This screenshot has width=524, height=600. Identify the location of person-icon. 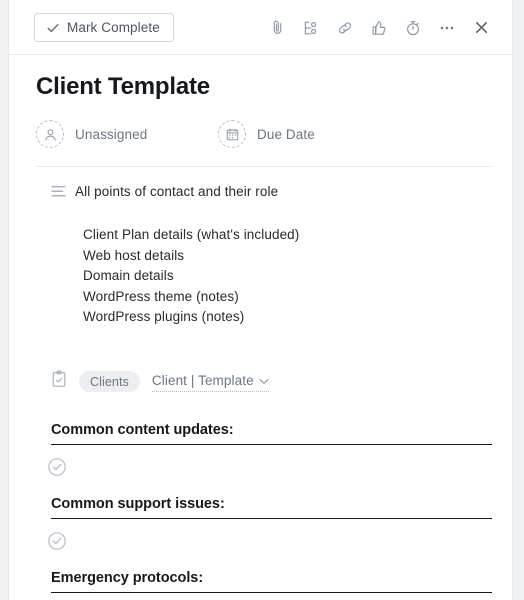
(50, 134).